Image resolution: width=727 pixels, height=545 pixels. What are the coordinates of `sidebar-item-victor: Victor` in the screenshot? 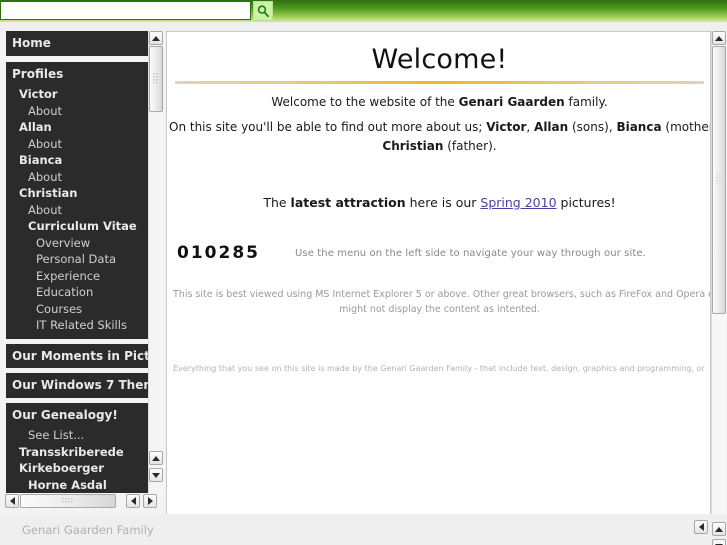 It's located at (77, 94).